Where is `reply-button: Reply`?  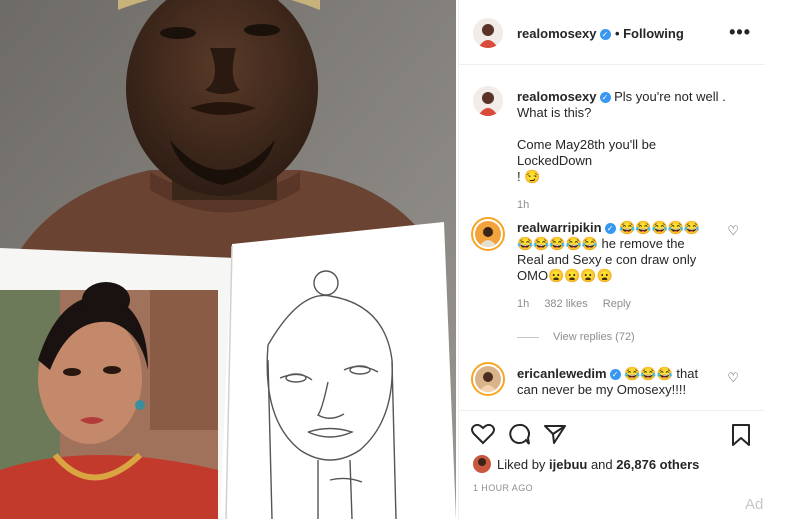
reply-button: Reply is located at coordinates (617, 304).